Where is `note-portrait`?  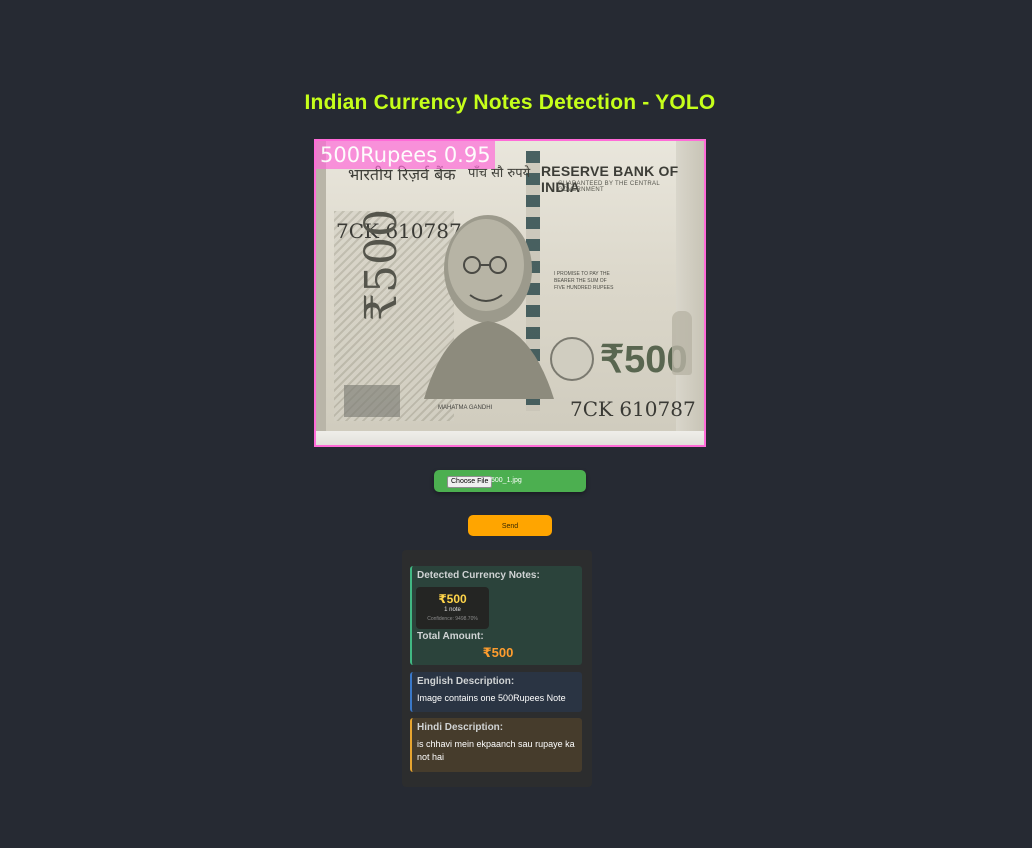 note-portrait is located at coordinates (489, 307).